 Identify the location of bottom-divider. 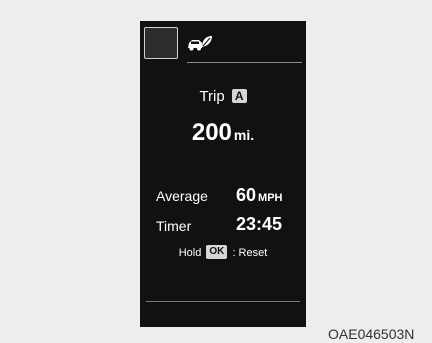
(223, 301).